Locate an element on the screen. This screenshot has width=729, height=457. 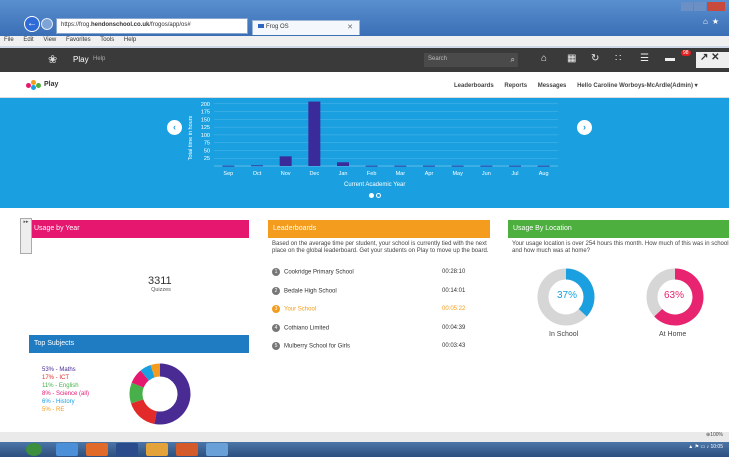
average-time: 00:28:10 is located at coordinates (454, 272).